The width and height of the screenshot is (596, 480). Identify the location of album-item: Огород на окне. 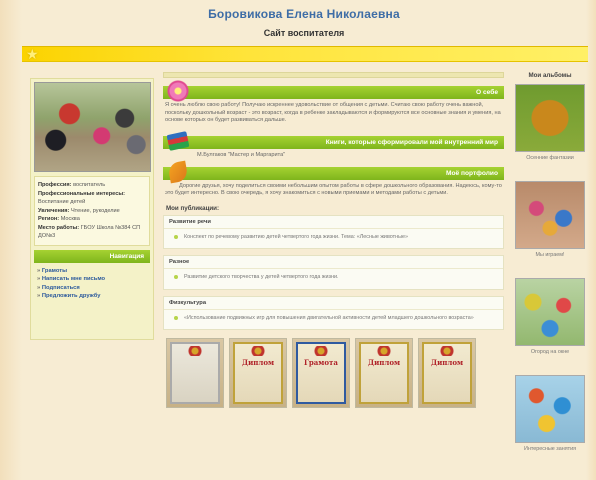
(550, 319).